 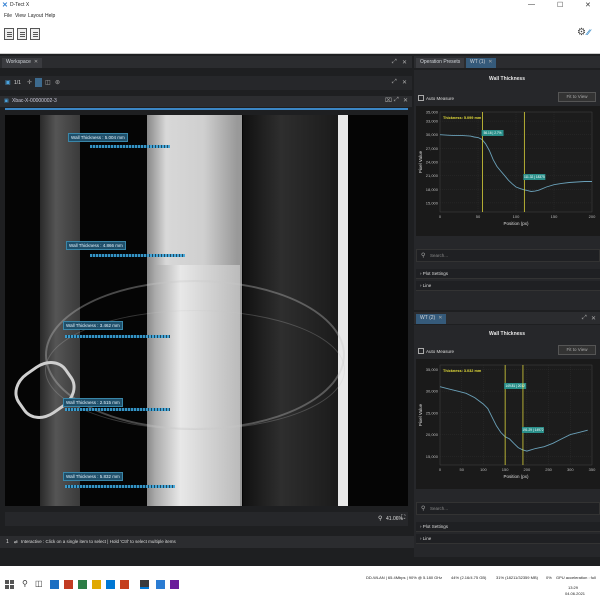 What do you see at coordinates (403, 518) in the screenshot?
I see `zoom-fit-icon: ⛶` at bounding box center [403, 518].